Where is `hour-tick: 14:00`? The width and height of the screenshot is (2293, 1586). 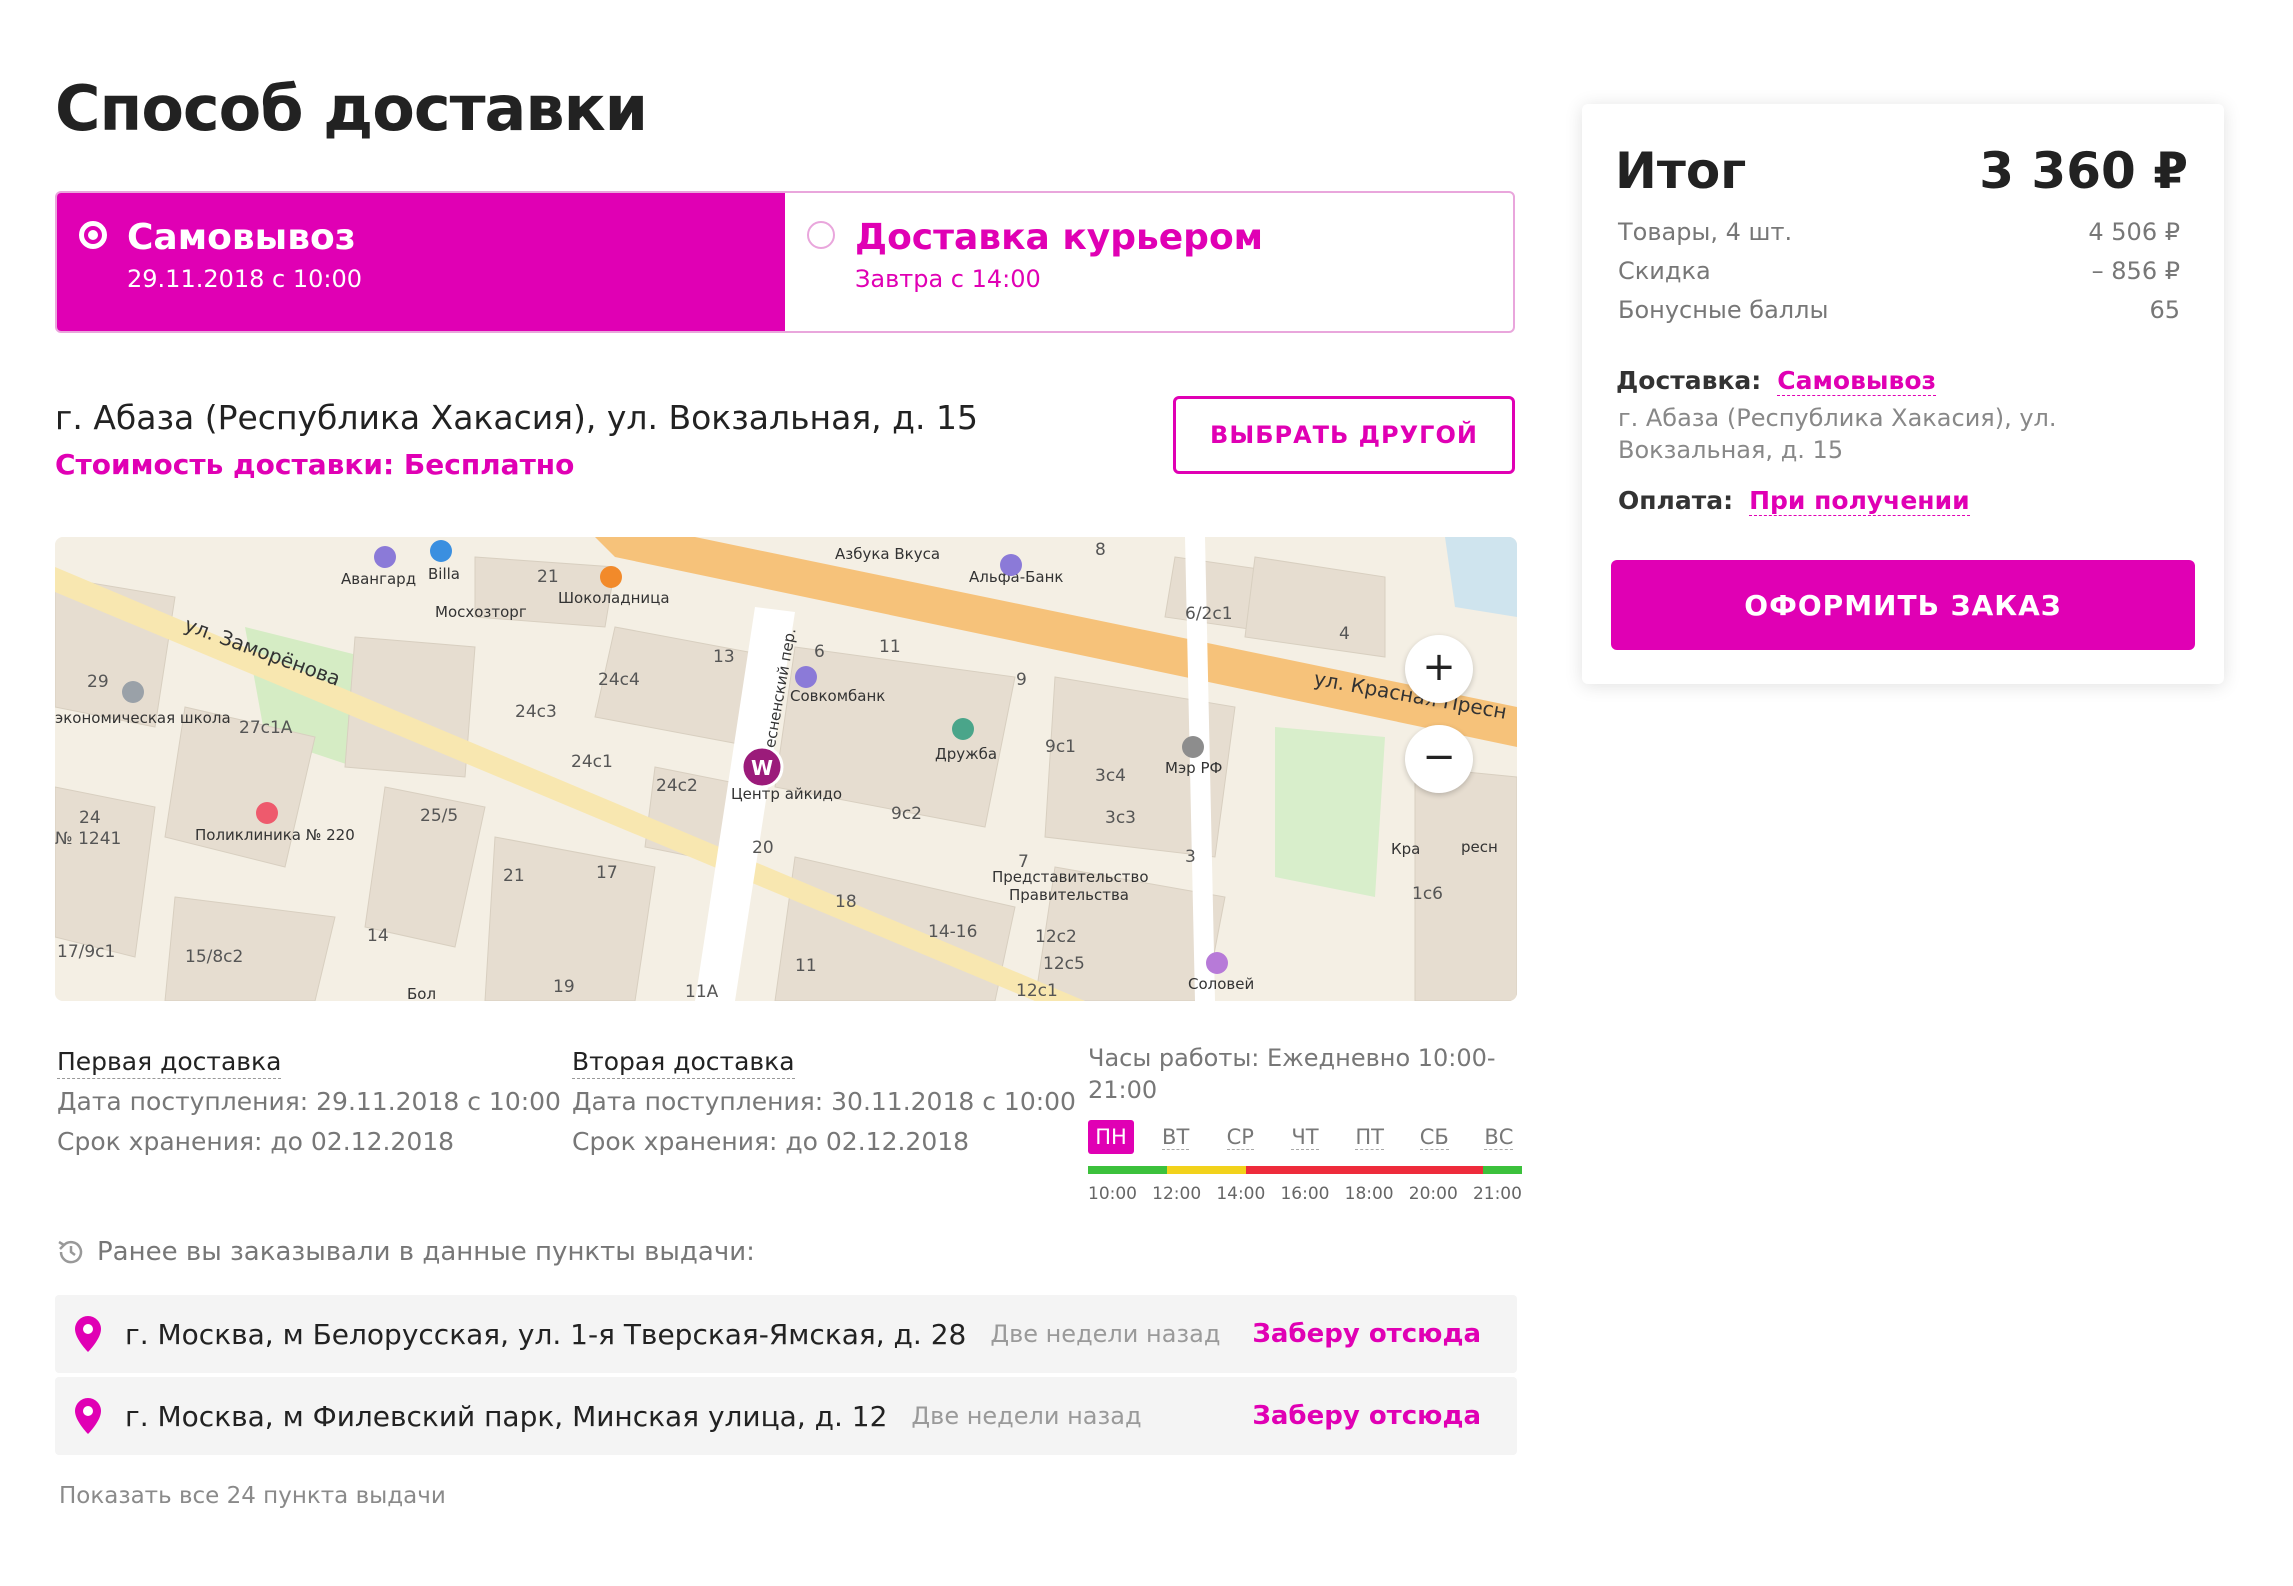 hour-tick: 14:00 is located at coordinates (1241, 1194).